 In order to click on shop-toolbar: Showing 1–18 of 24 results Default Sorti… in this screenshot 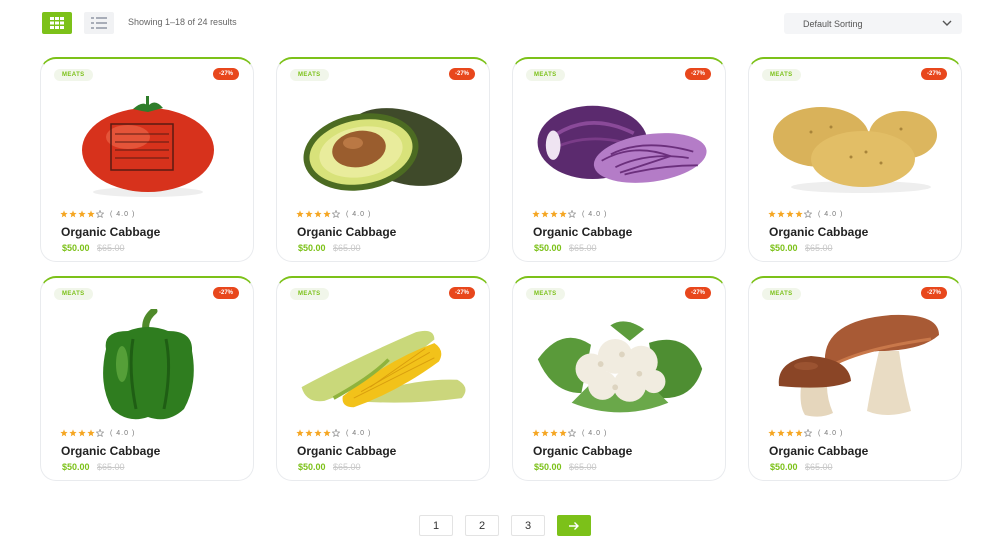, I will do `click(502, 23)`.